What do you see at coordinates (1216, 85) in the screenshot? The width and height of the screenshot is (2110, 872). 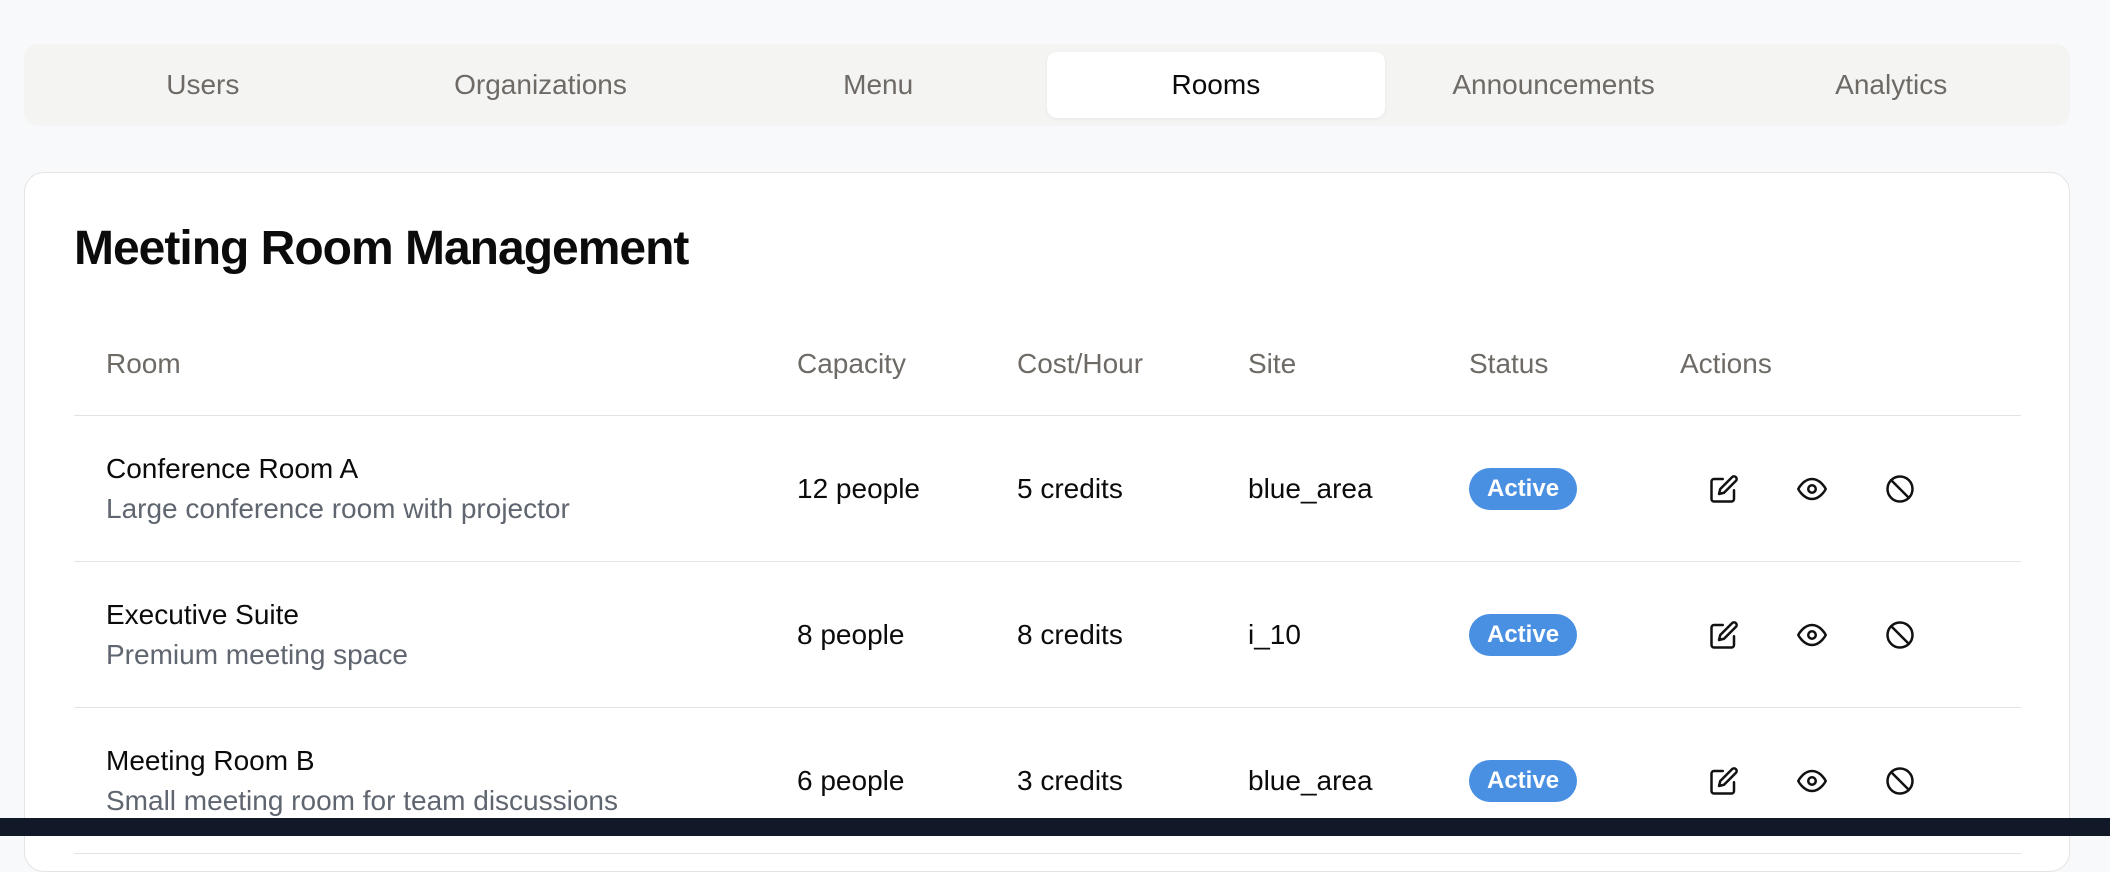 I see `tab-rooms: Rooms` at bounding box center [1216, 85].